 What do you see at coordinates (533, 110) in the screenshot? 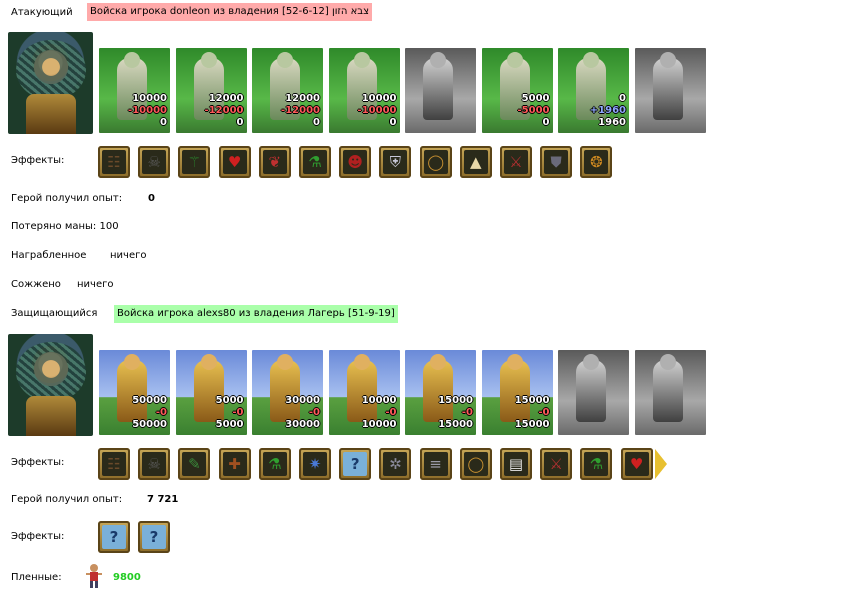
I see `unit-count-mid: -5000` at bounding box center [533, 110].